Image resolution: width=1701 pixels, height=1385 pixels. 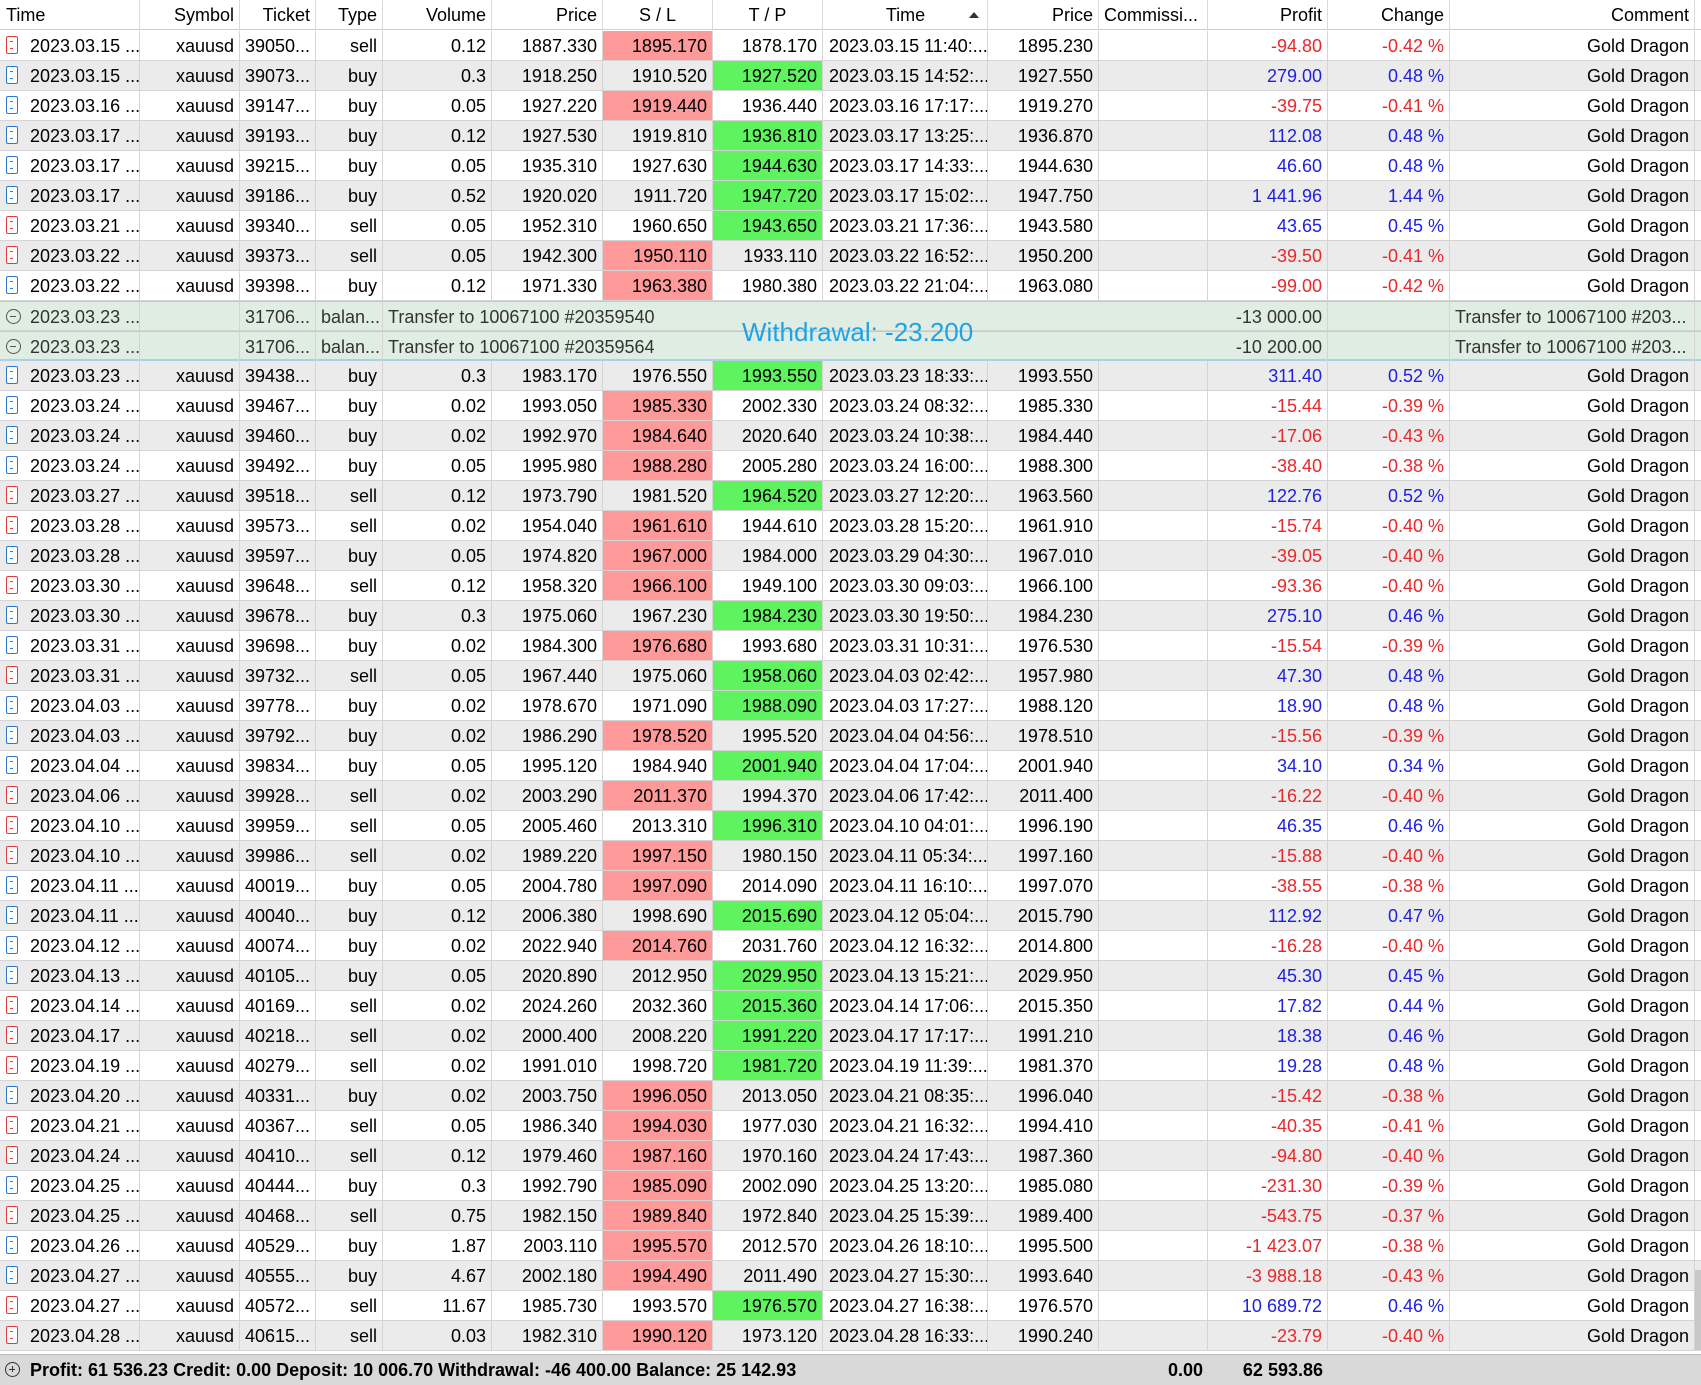 I want to click on cell-profit: -16.28, so click(x=1268, y=945).